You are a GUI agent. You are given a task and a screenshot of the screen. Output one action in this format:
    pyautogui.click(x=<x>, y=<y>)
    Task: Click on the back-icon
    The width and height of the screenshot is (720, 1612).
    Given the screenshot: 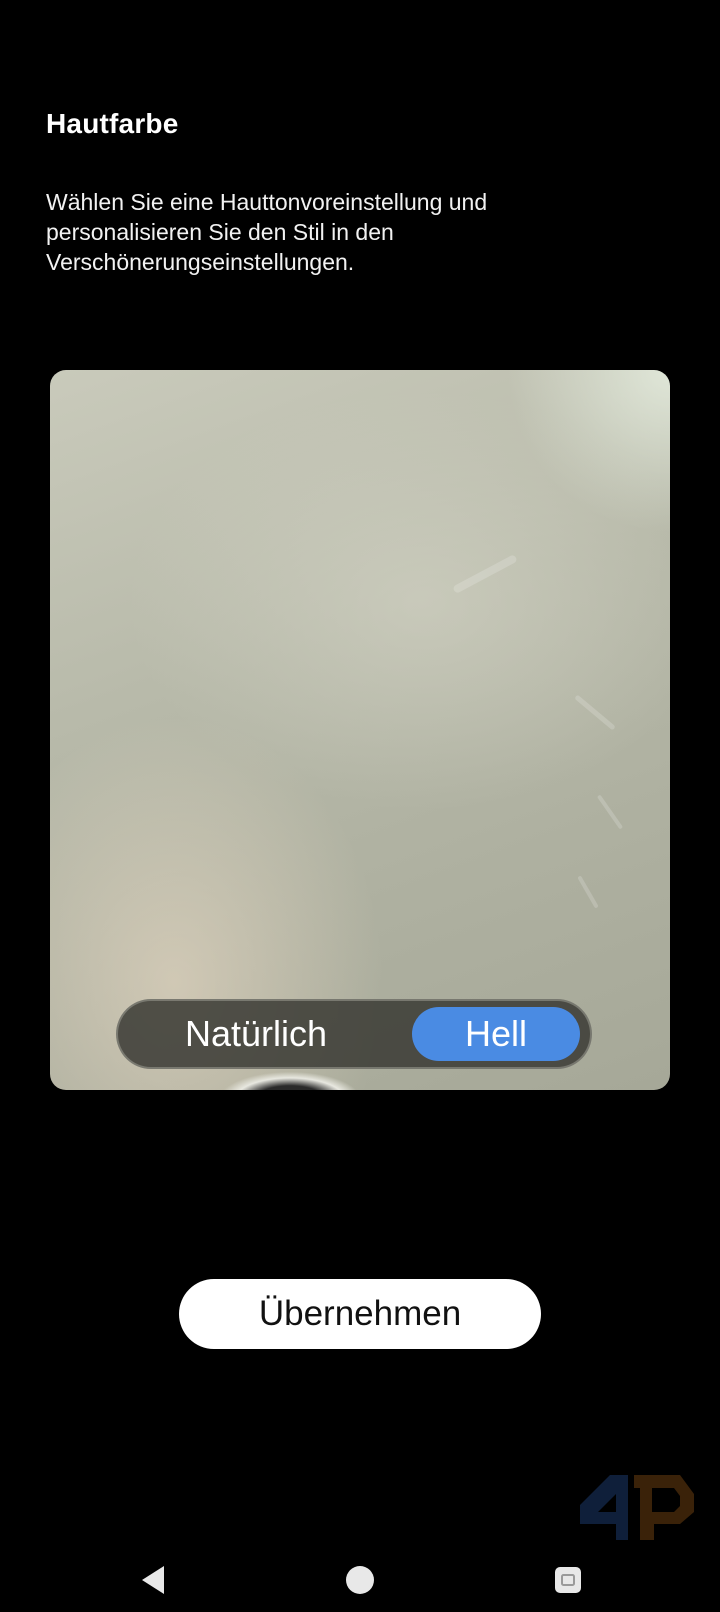 What is the action you would take?
    pyautogui.click(x=154, y=1580)
    